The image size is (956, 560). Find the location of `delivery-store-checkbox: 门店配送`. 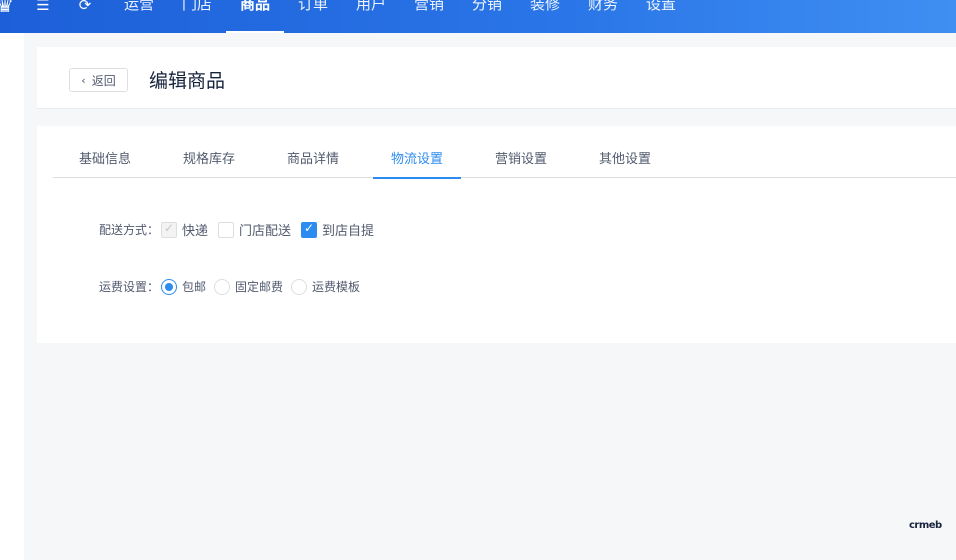

delivery-store-checkbox: 门店配送 is located at coordinates (254, 229).